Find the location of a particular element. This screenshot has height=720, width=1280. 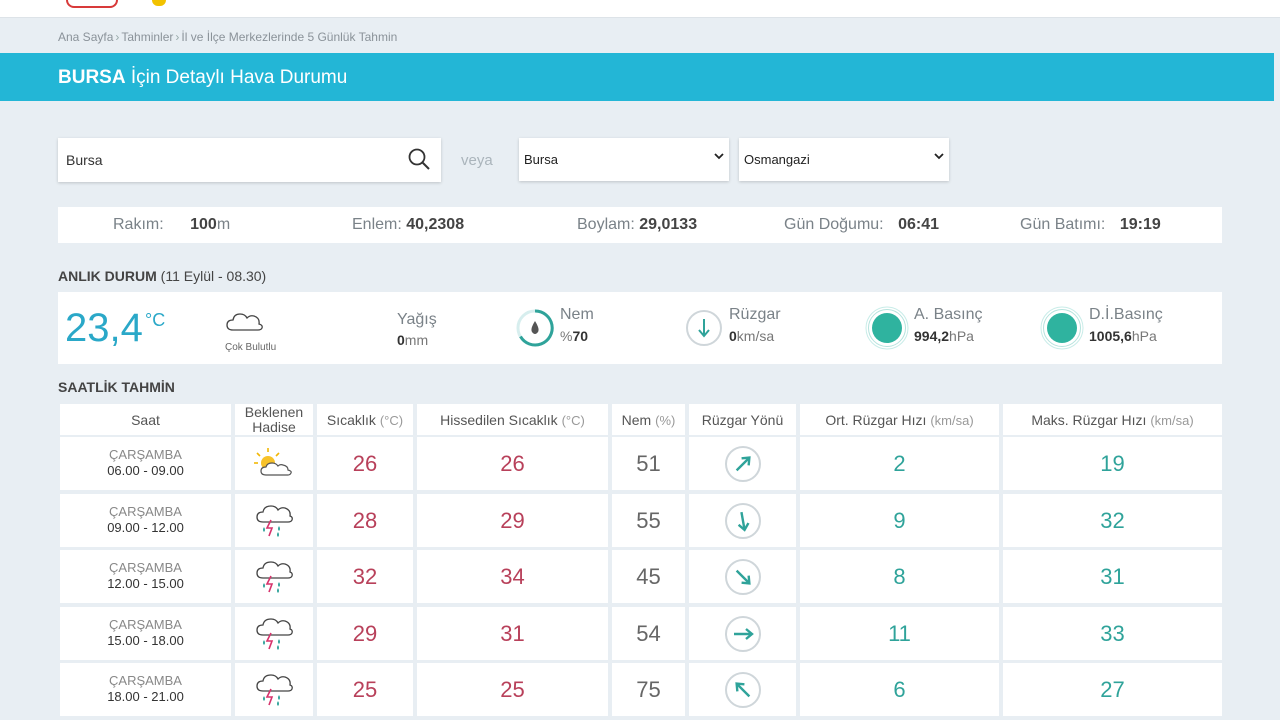

row-feels-like: 34 is located at coordinates (512, 576).